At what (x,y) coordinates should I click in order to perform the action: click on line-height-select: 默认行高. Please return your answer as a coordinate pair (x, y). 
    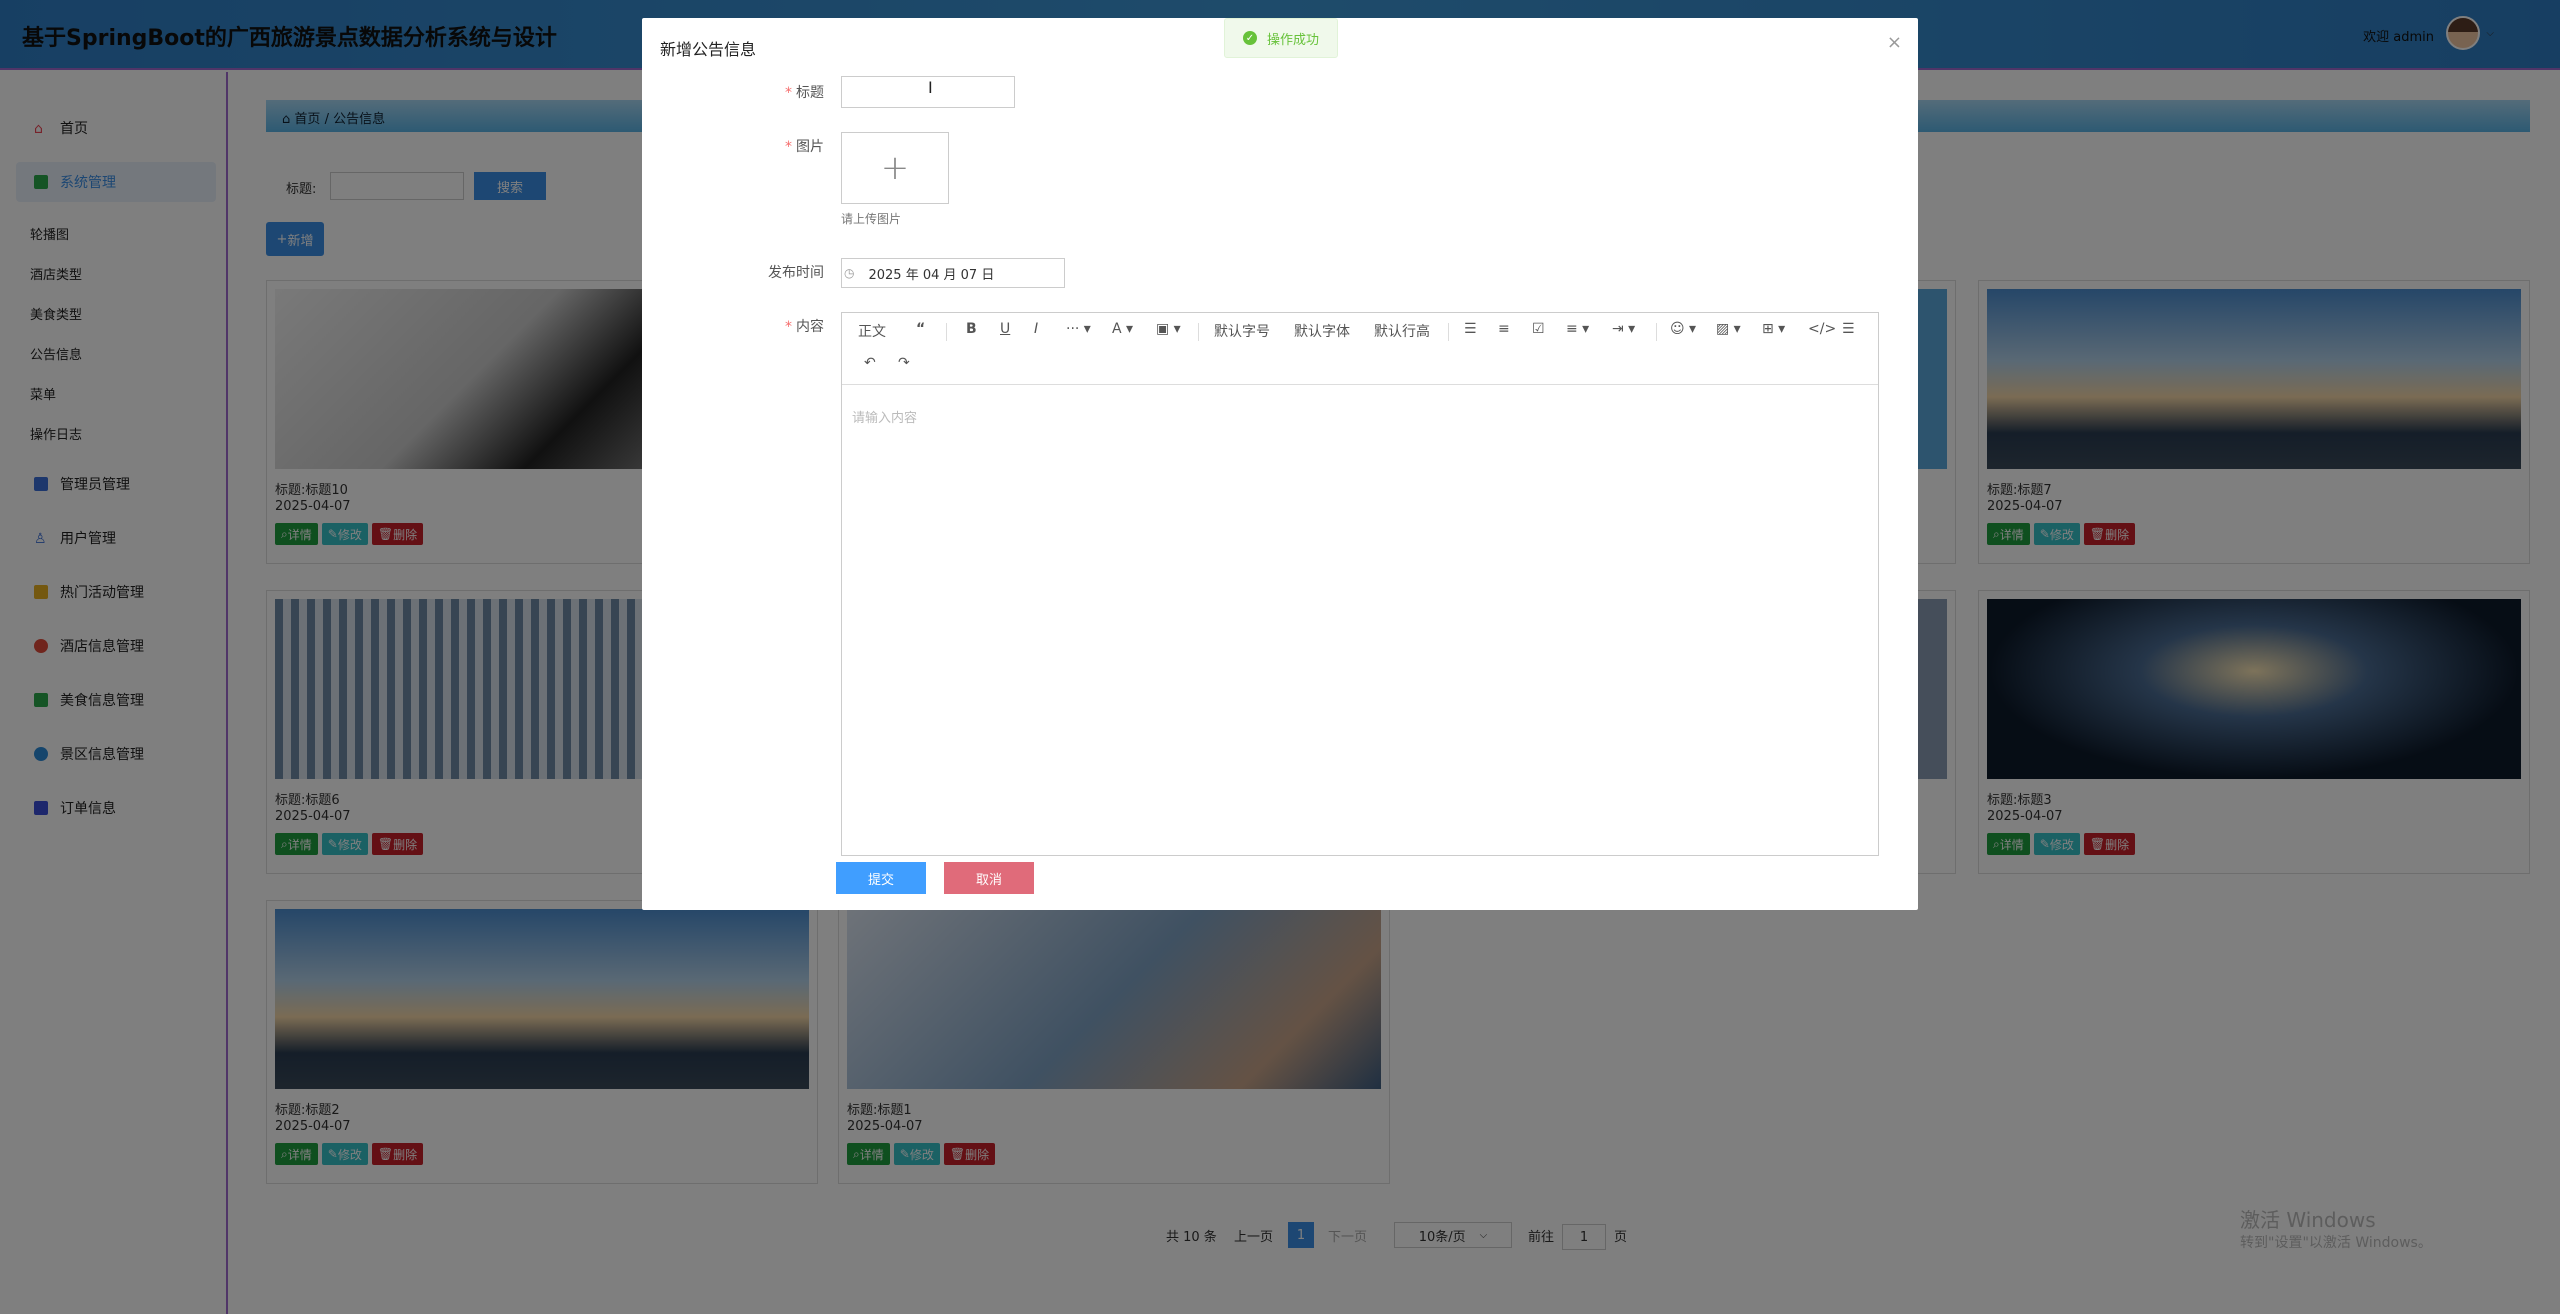
    Looking at the image, I should click on (1402, 331).